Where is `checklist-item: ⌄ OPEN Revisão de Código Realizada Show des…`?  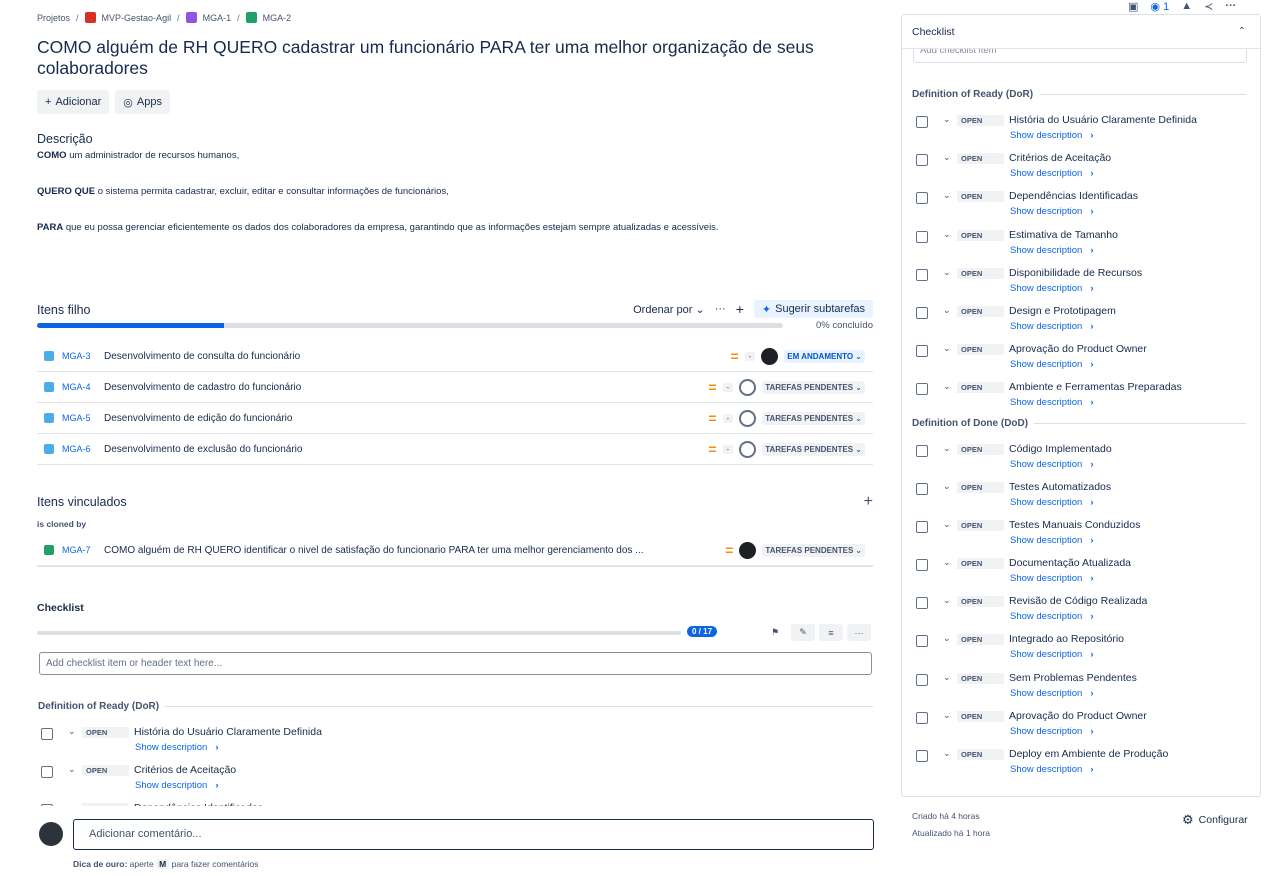
checklist-item: ⌄ OPEN Revisão de Código Realizada Show des… is located at coordinates (1079, 608).